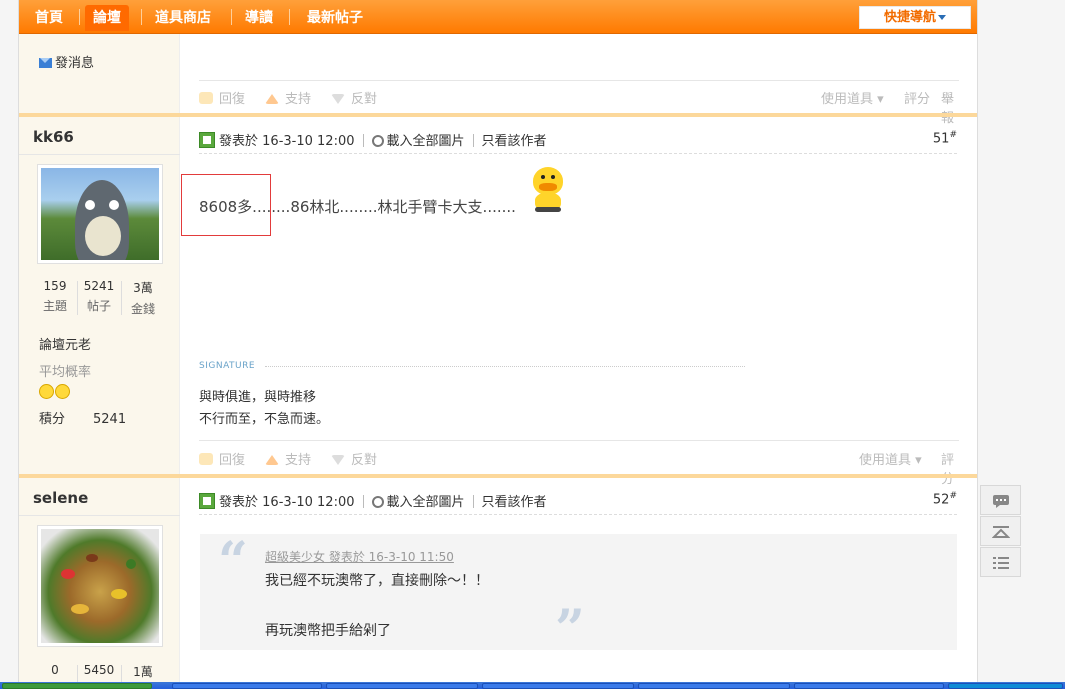 This screenshot has width=1065, height=689. What do you see at coordinates (239, 141) in the screenshot?
I see `posted-label: 發表於` at bounding box center [239, 141].